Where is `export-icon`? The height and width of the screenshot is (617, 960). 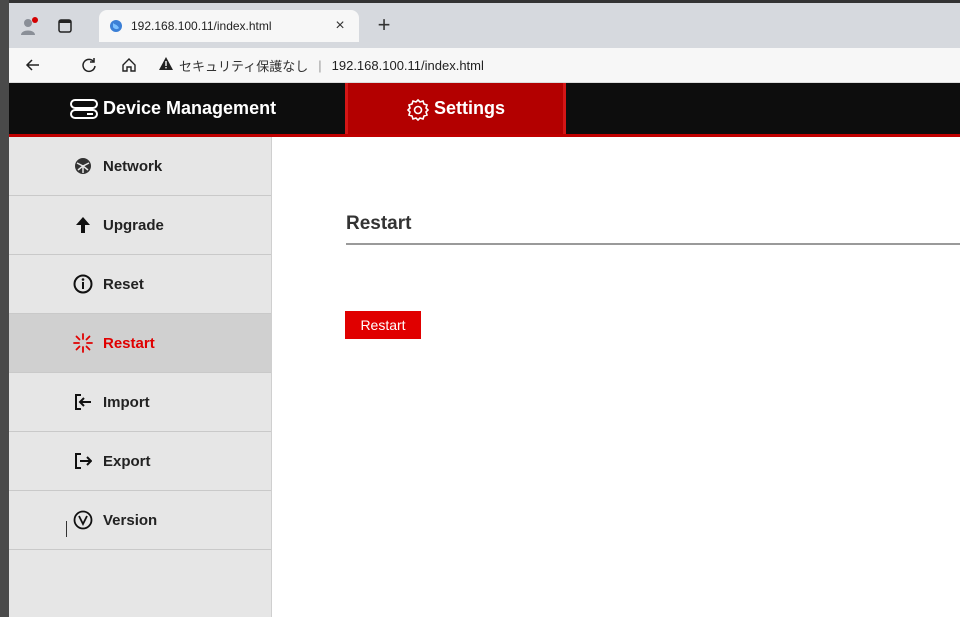 export-icon is located at coordinates (83, 461).